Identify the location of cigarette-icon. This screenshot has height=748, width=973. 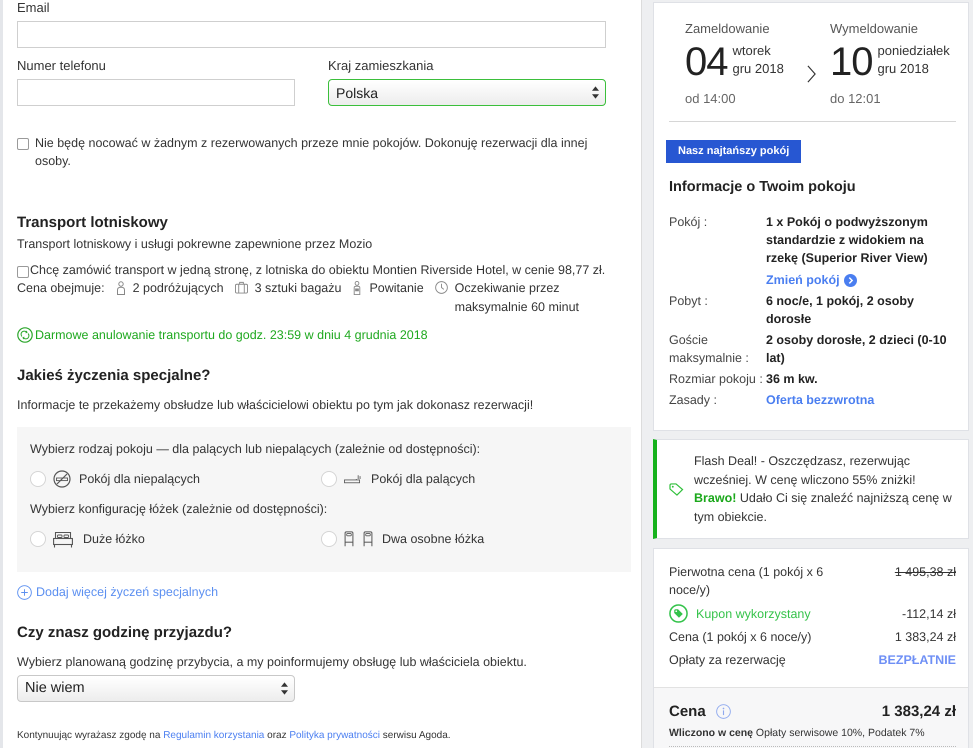
(352, 479).